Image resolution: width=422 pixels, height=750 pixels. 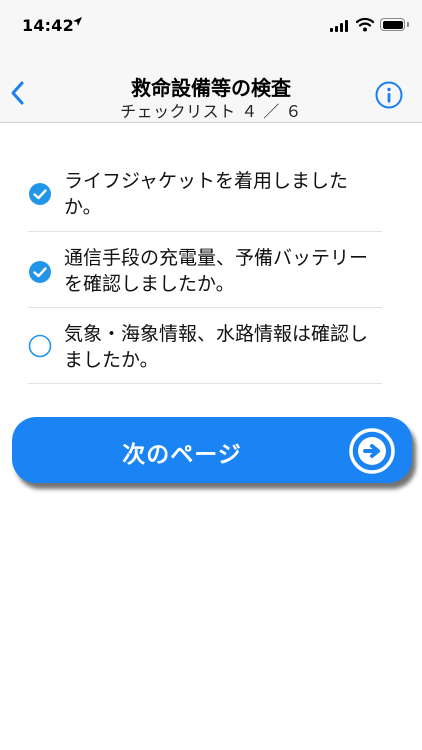 I want to click on status-bar: 14:42, so click(x=211, y=25).